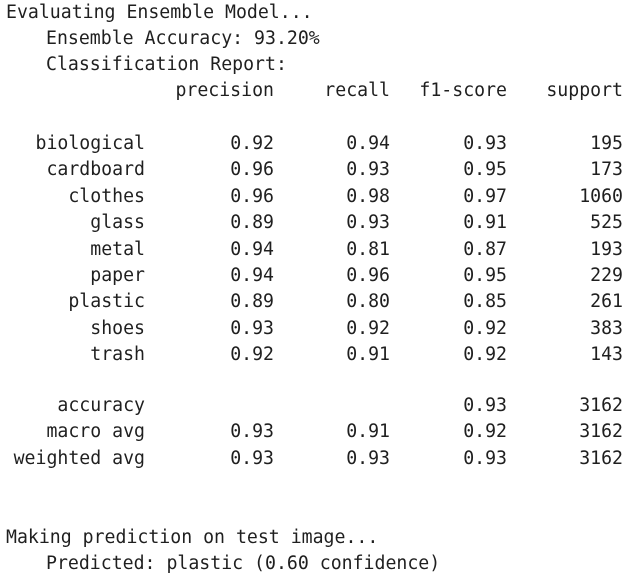  I want to click on header-support: support, so click(584, 90).